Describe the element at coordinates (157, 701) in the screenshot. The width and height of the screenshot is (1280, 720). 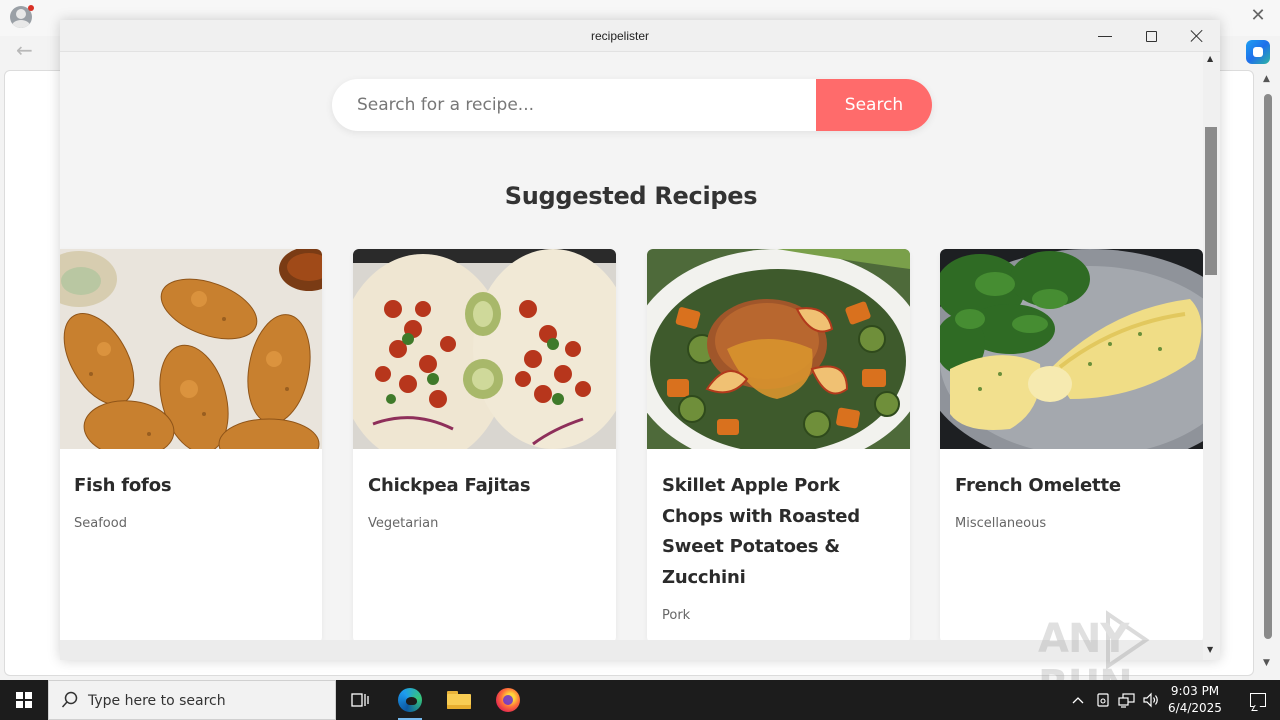
I see `taskbar-search-placeholder: Type here to search` at that location.